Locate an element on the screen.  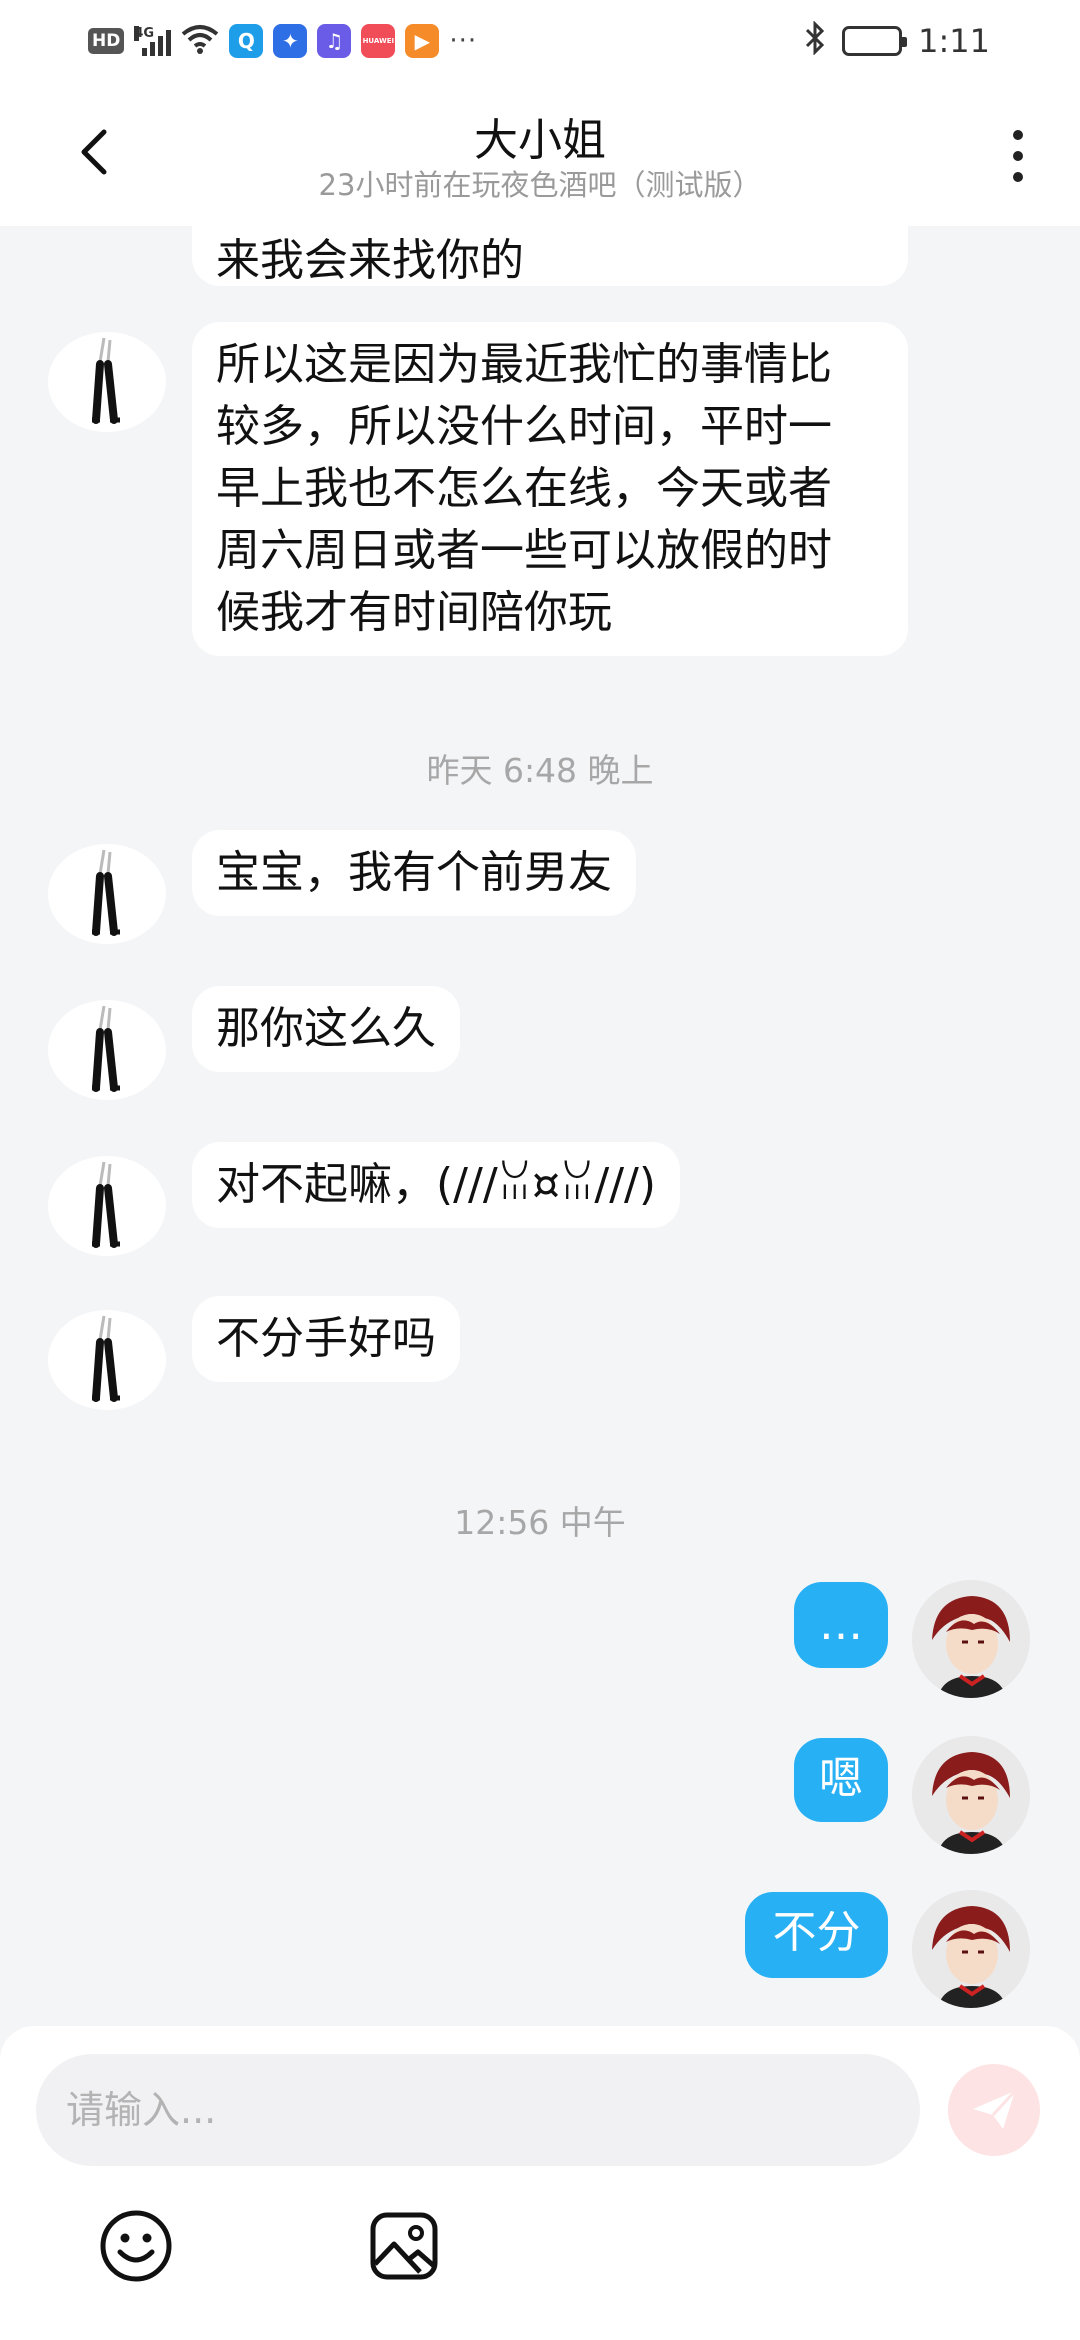
status-left: HD 4G Q ✦ ♫ HUAWEI ▶ ··· is located at coordinates (282, 41).